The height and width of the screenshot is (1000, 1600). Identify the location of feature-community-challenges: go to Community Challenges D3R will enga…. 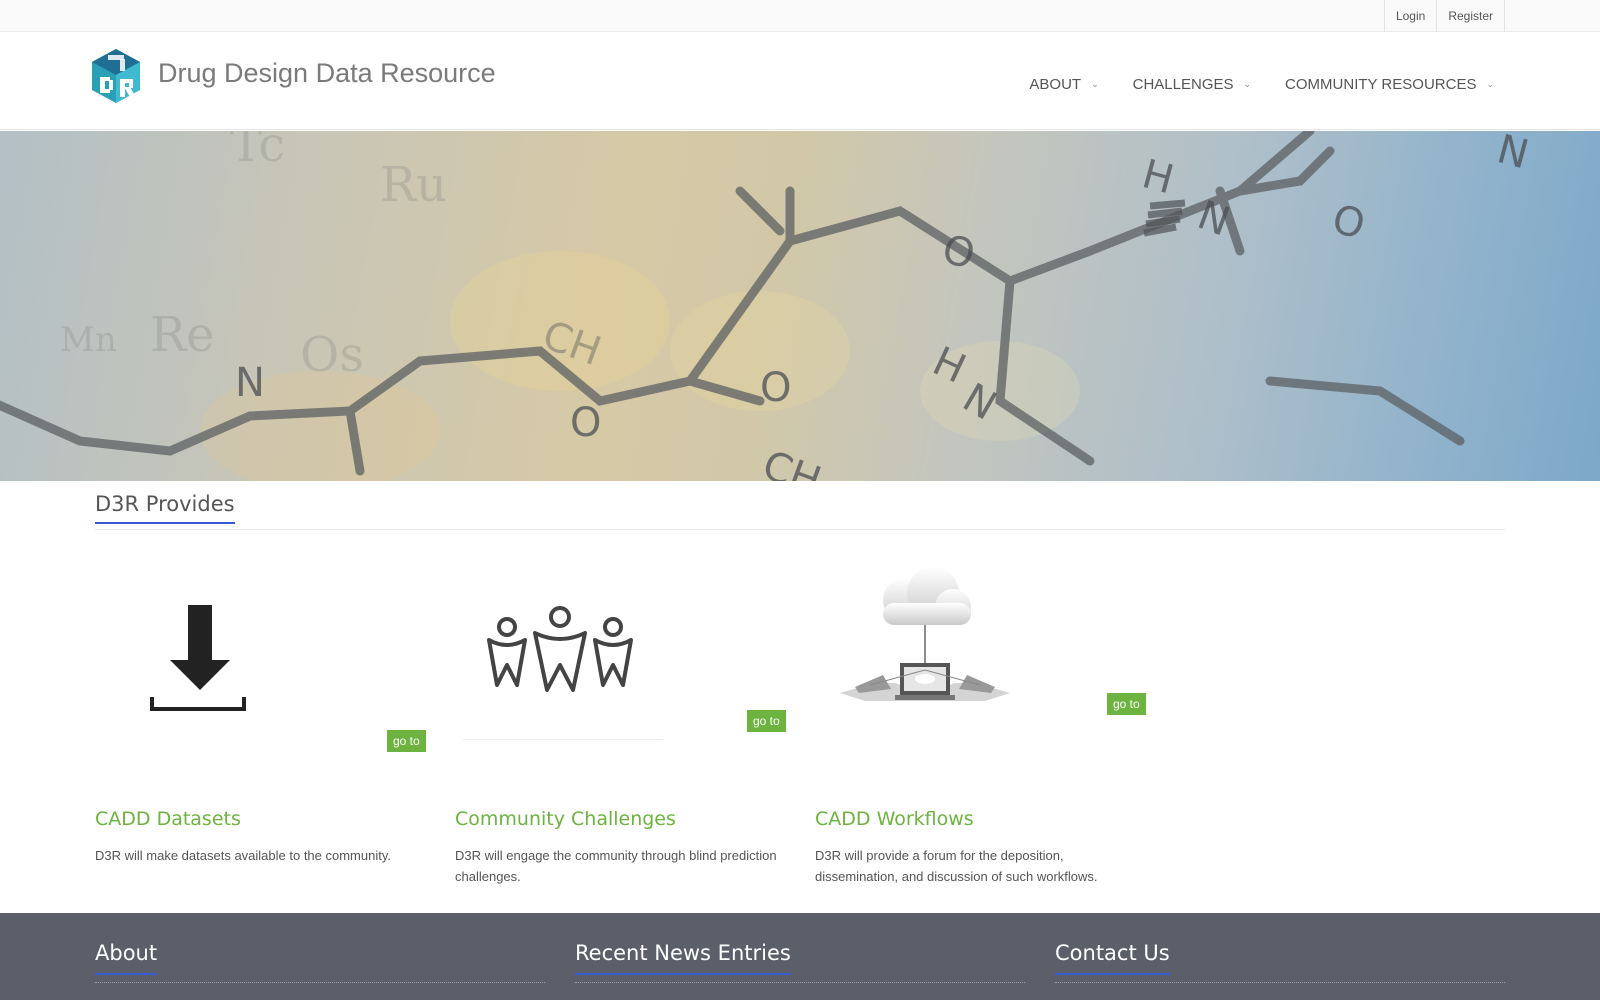
(625, 724).